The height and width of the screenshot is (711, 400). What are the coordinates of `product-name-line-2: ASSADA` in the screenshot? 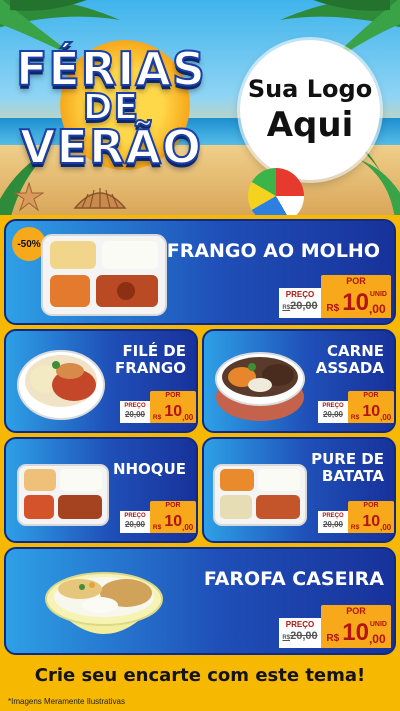 It's located at (349, 368).